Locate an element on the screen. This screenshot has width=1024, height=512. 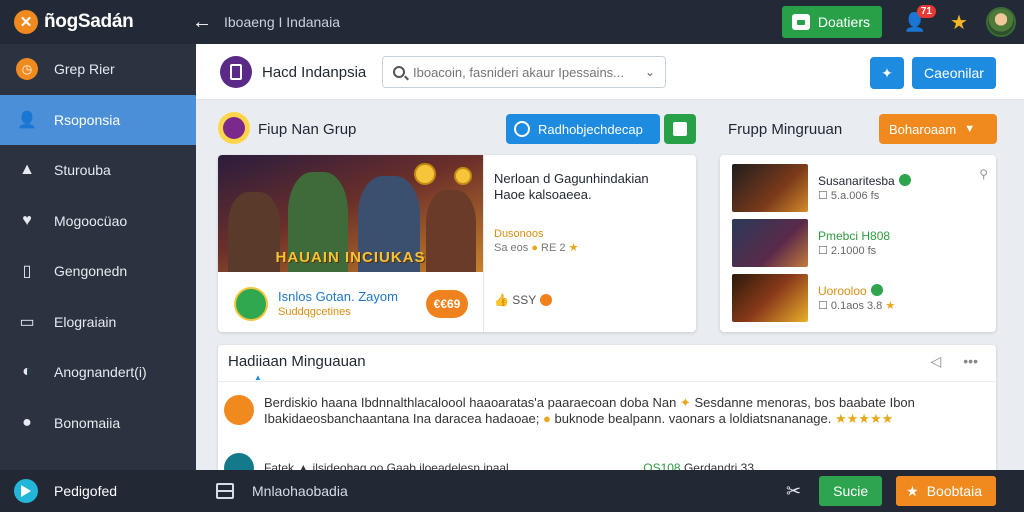
info-icon is located at coordinates (522, 129).